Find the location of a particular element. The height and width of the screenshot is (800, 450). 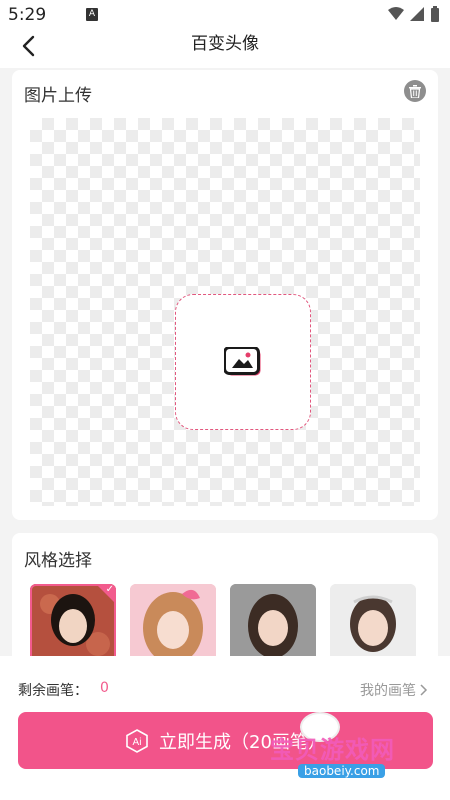

check-icon: ✓ is located at coordinates (109, 589).